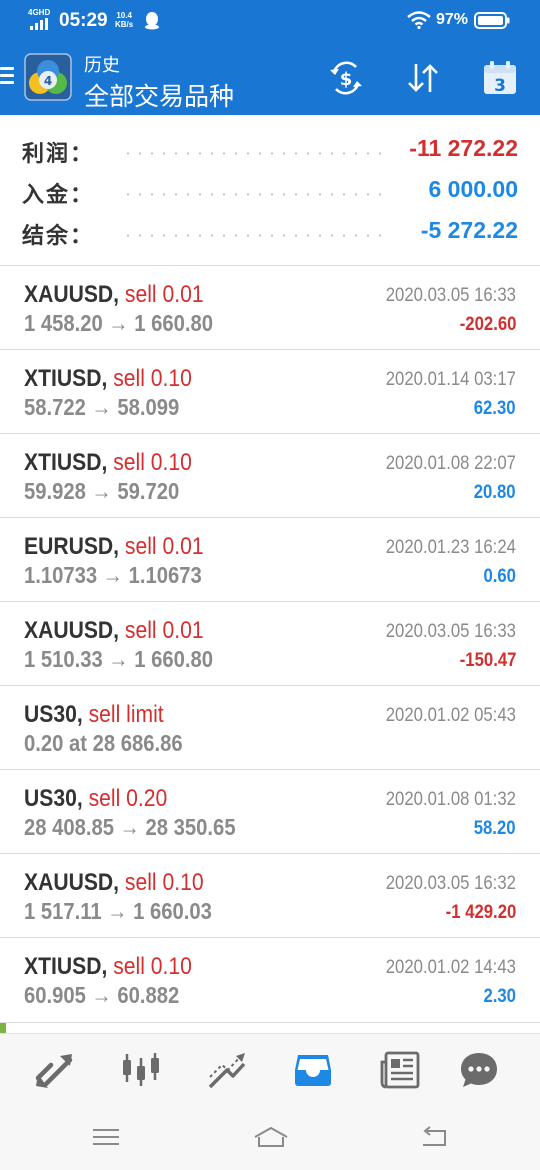 The height and width of the screenshot is (1170, 540). Describe the element at coordinates (128, 798) in the screenshot. I see `trade-side: sell 0.20` at that location.